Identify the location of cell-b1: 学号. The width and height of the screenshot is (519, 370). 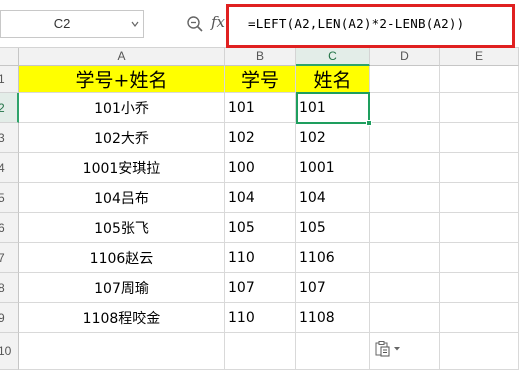
(260, 79).